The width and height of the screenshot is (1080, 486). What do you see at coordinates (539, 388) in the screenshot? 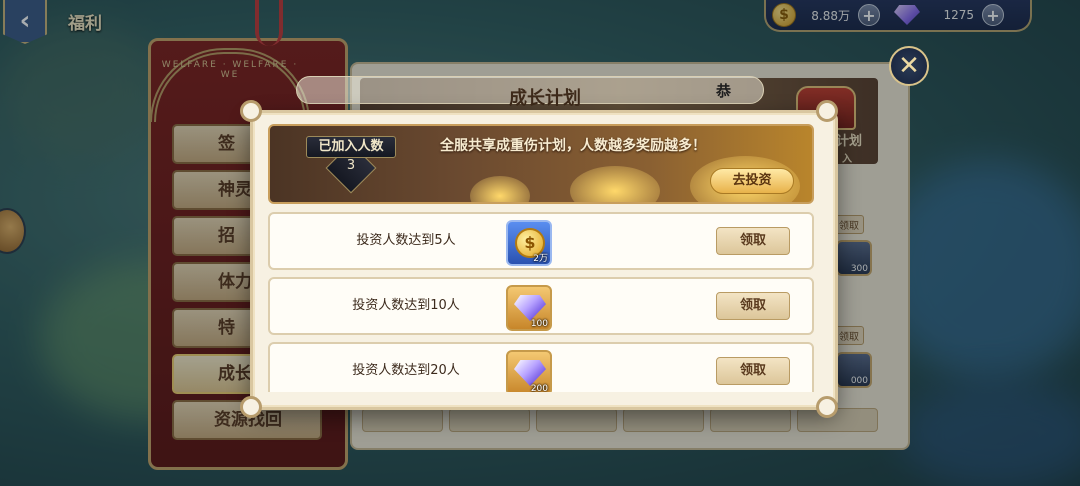
I see `reward-quantity: 200` at bounding box center [539, 388].